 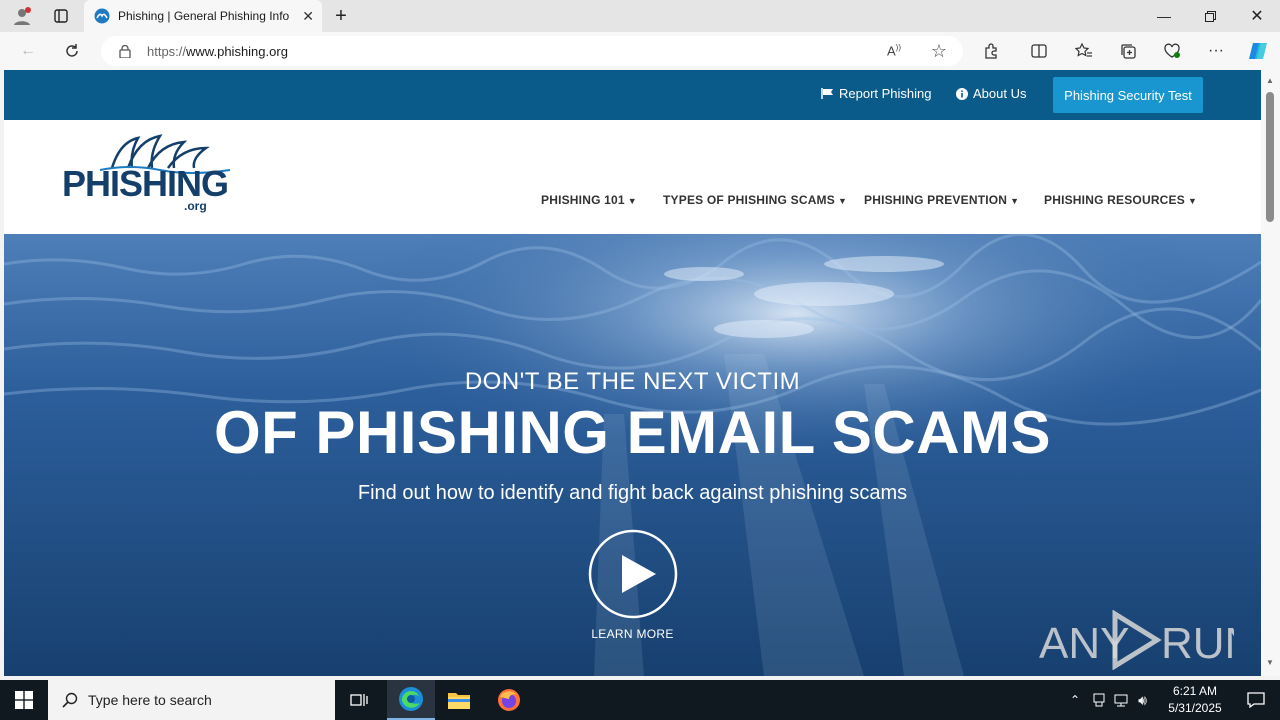 What do you see at coordinates (827, 93) in the screenshot?
I see `flag-icon` at bounding box center [827, 93].